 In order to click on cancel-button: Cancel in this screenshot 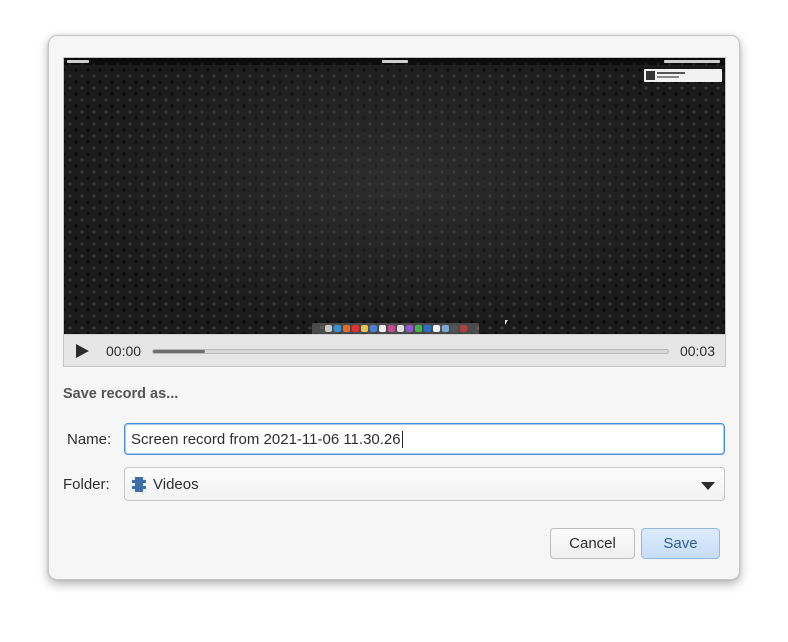, I will do `click(592, 543)`.